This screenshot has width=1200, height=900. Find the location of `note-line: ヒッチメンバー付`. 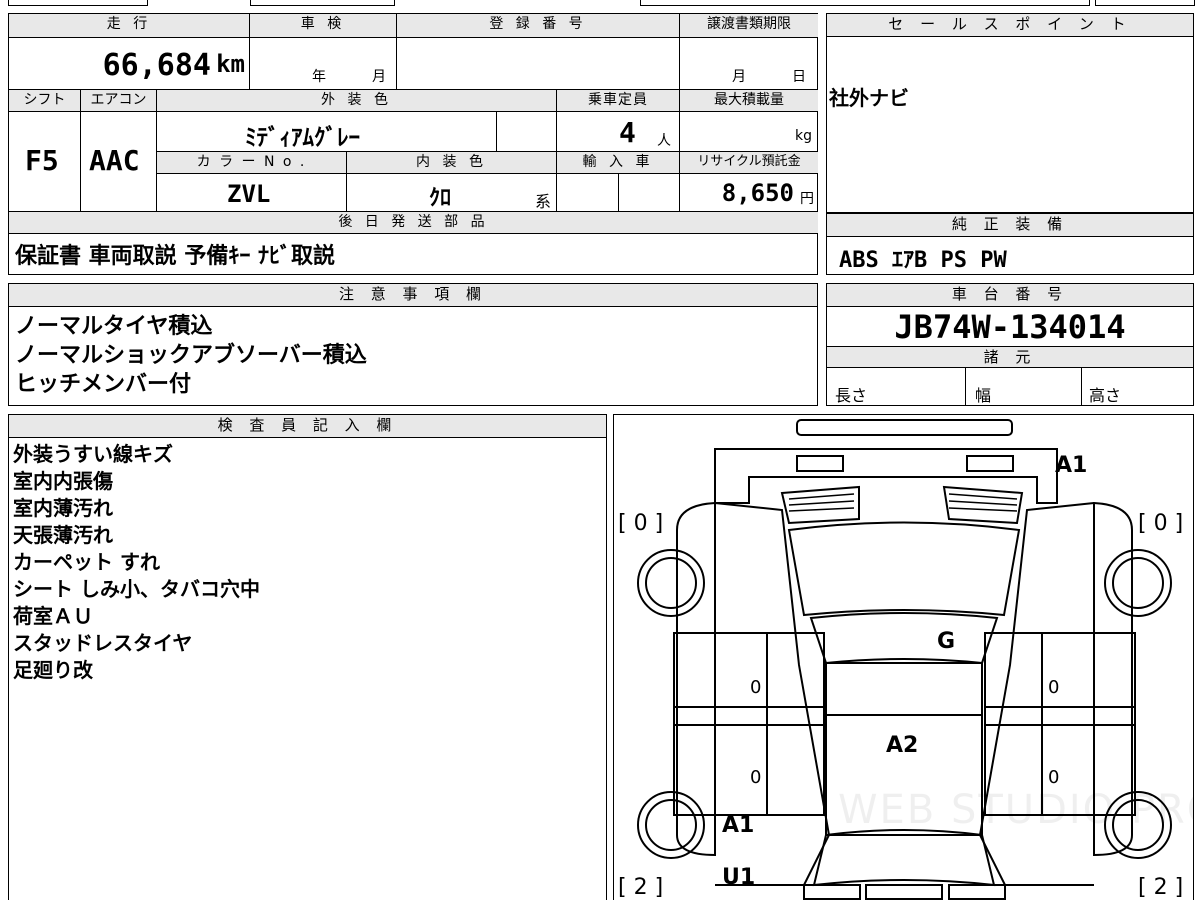

note-line: ヒッチメンバー付 is located at coordinates (103, 384).